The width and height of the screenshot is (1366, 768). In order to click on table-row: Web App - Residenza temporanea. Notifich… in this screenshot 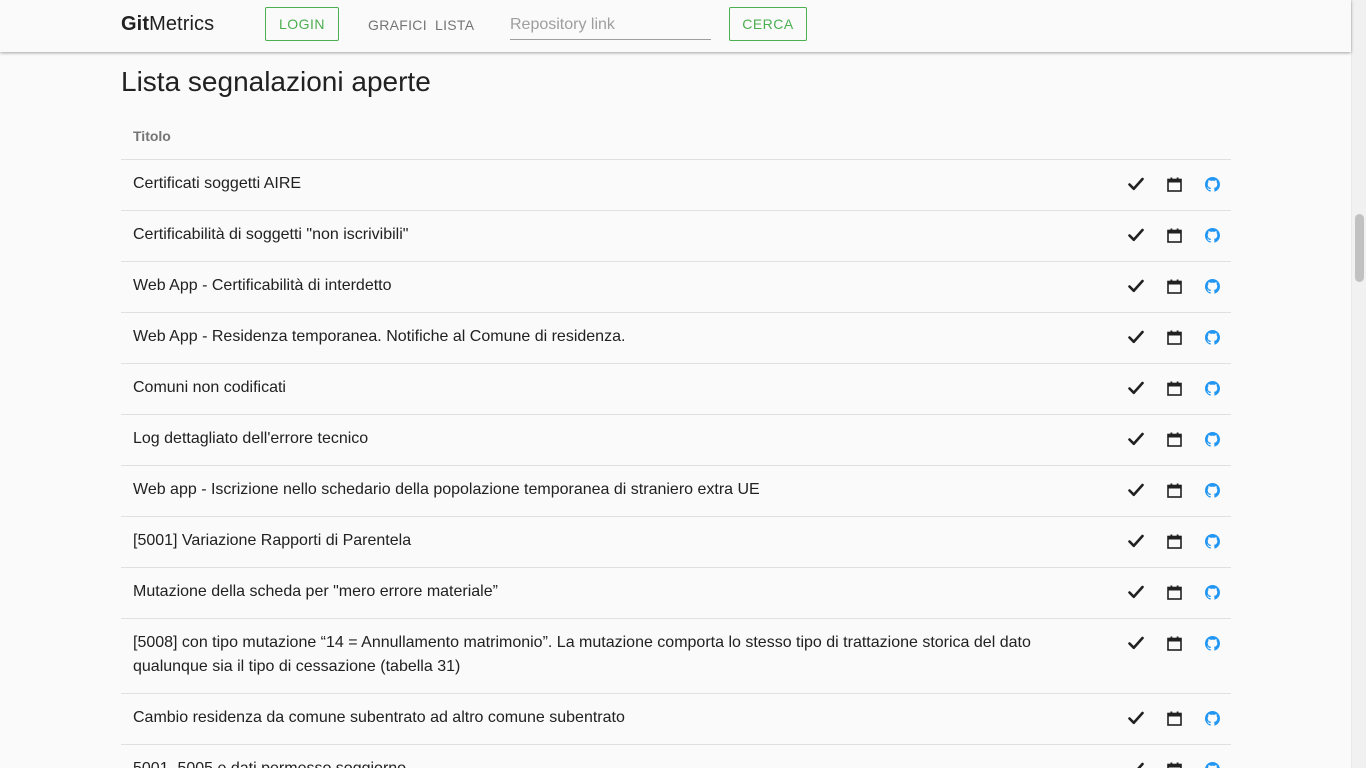, I will do `click(676, 338)`.